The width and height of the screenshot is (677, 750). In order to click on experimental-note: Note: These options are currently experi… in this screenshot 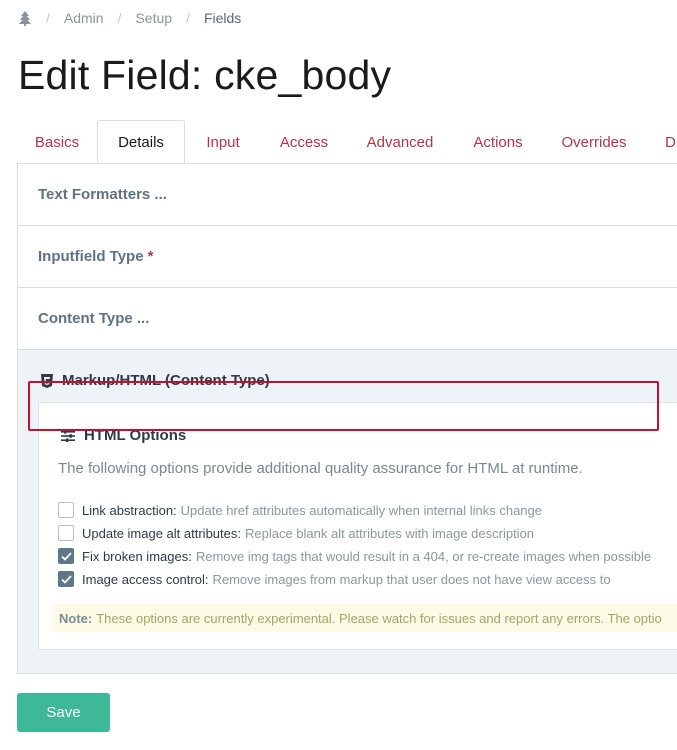, I will do `click(365, 618)`.